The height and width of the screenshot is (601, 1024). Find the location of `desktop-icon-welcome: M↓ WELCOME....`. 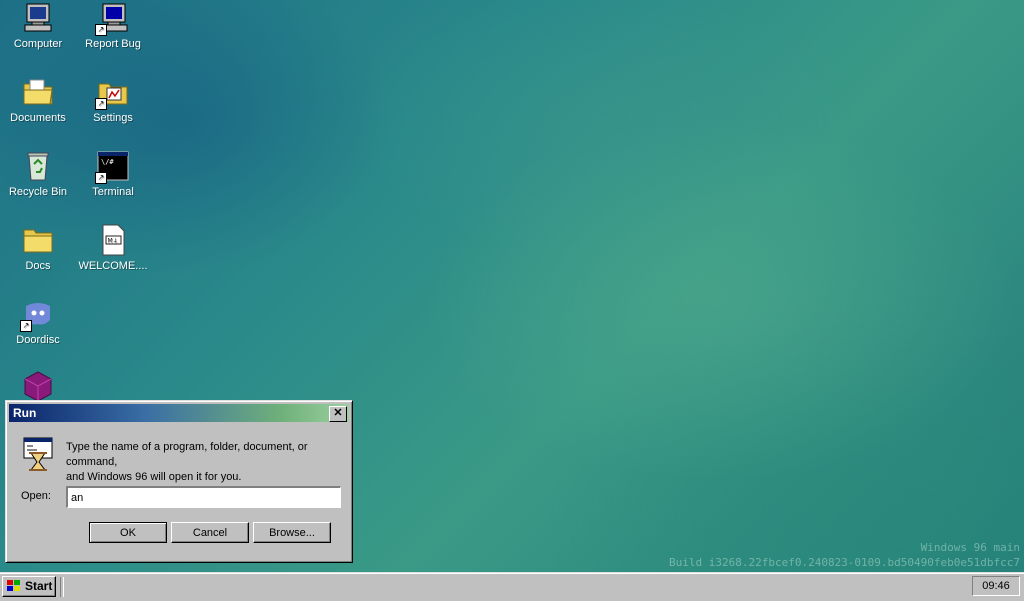

desktop-icon-welcome: M↓ WELCOME.... is located at coordinates (113, 248).